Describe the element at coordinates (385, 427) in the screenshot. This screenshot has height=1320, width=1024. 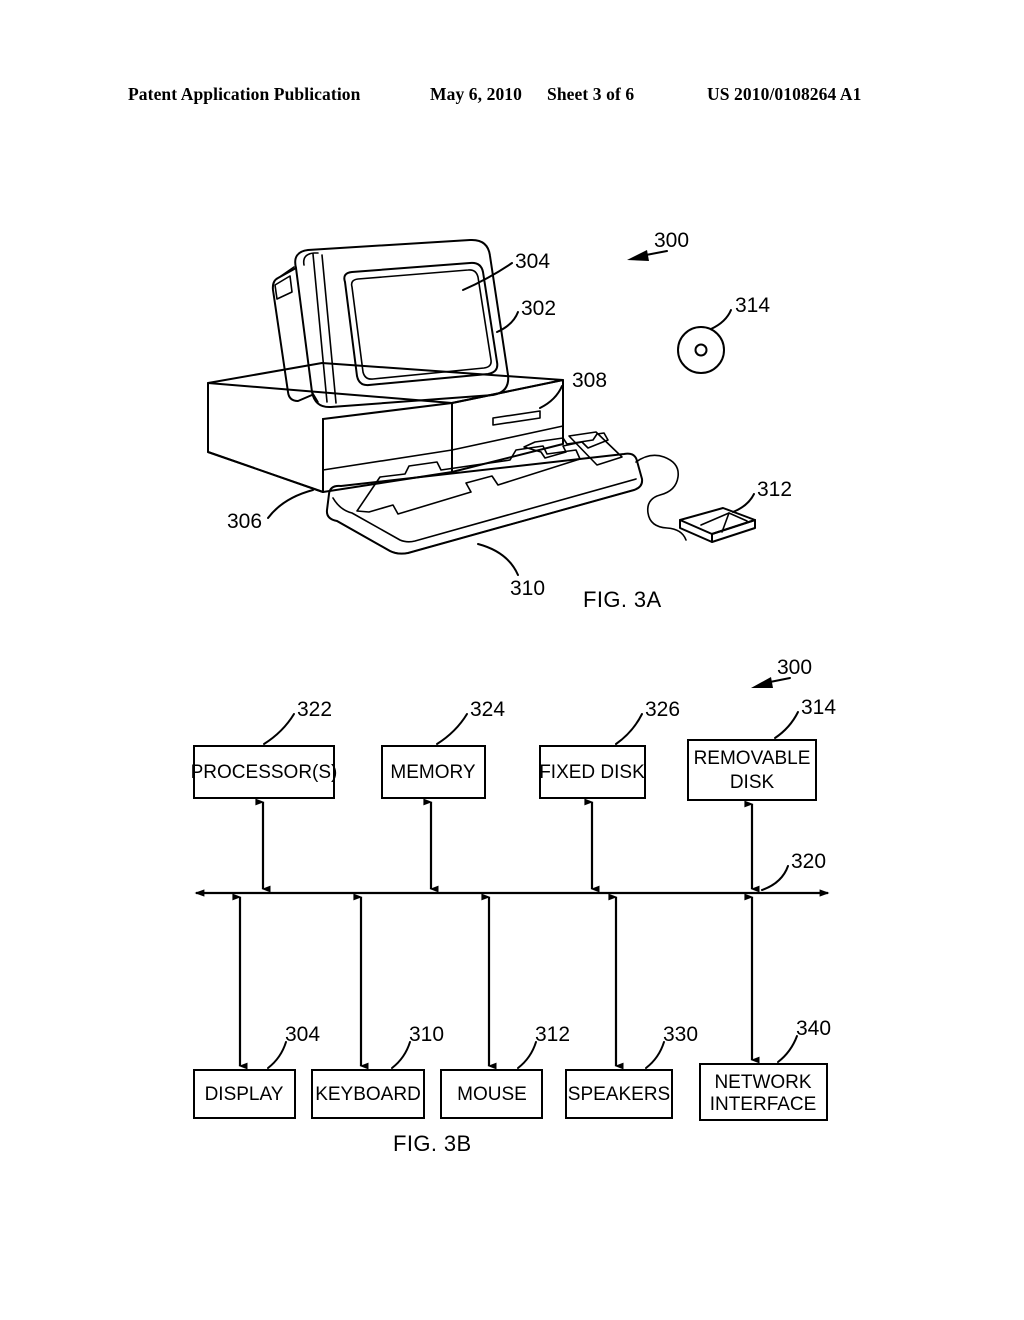
I see `chassis-drawing` at that location.